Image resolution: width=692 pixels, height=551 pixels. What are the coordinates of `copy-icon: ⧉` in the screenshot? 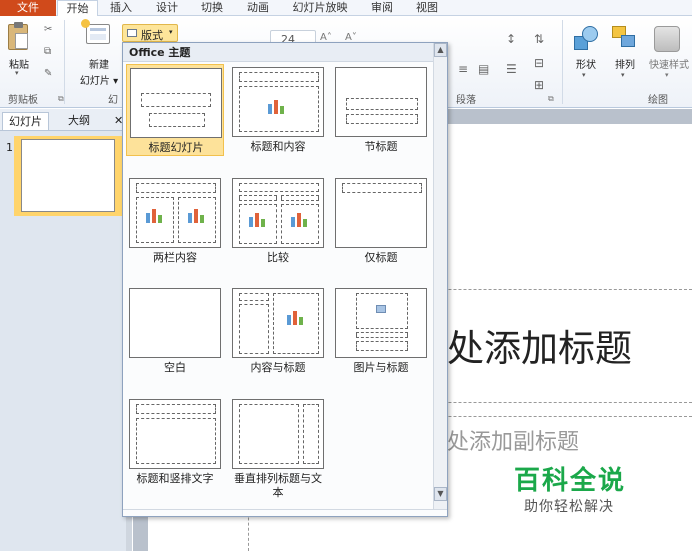 It's located at (47, 51).